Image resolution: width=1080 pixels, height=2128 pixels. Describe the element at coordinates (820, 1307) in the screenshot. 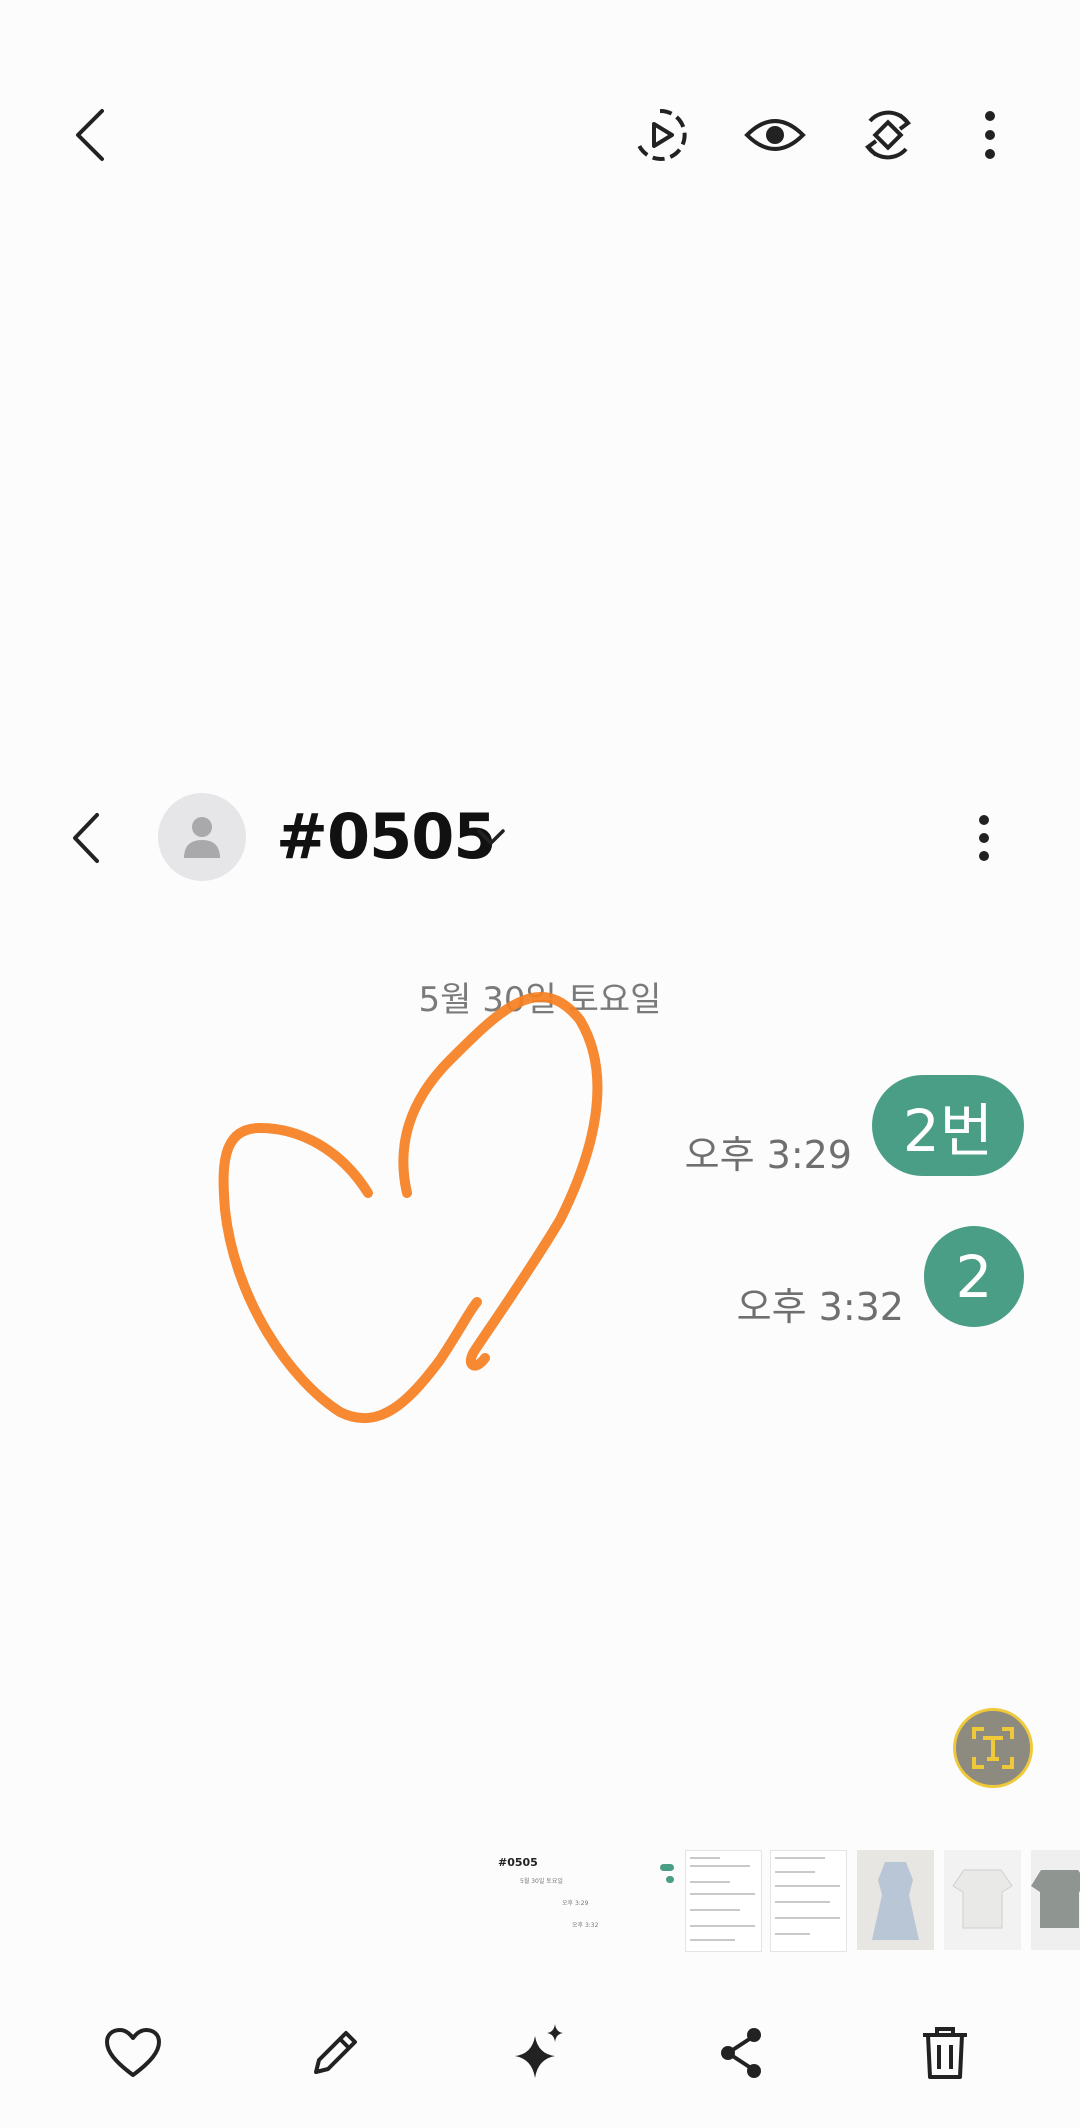

I see `message-time: 오후 3:32` at that location.